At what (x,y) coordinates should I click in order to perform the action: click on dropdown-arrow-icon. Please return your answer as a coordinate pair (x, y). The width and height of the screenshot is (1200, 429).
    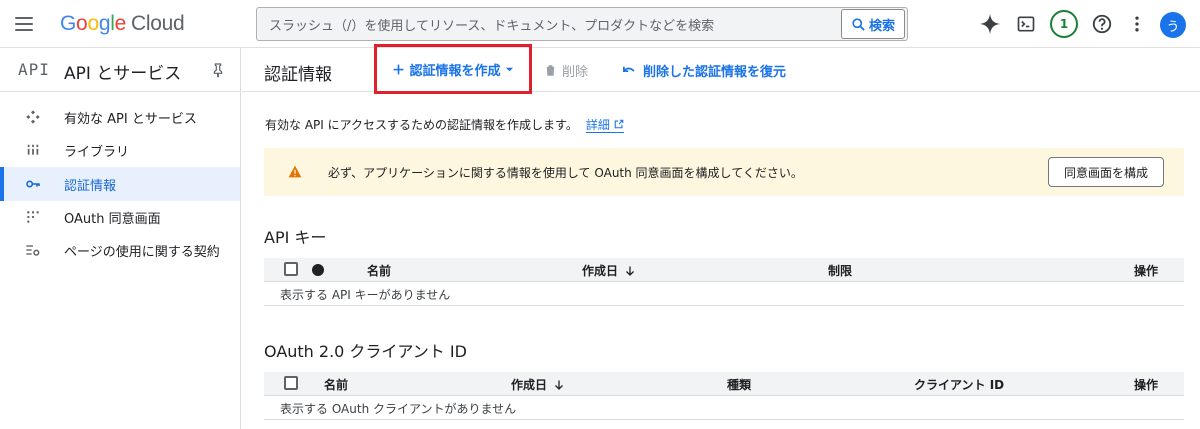
    Looking at the image, I should click on (509, 69).